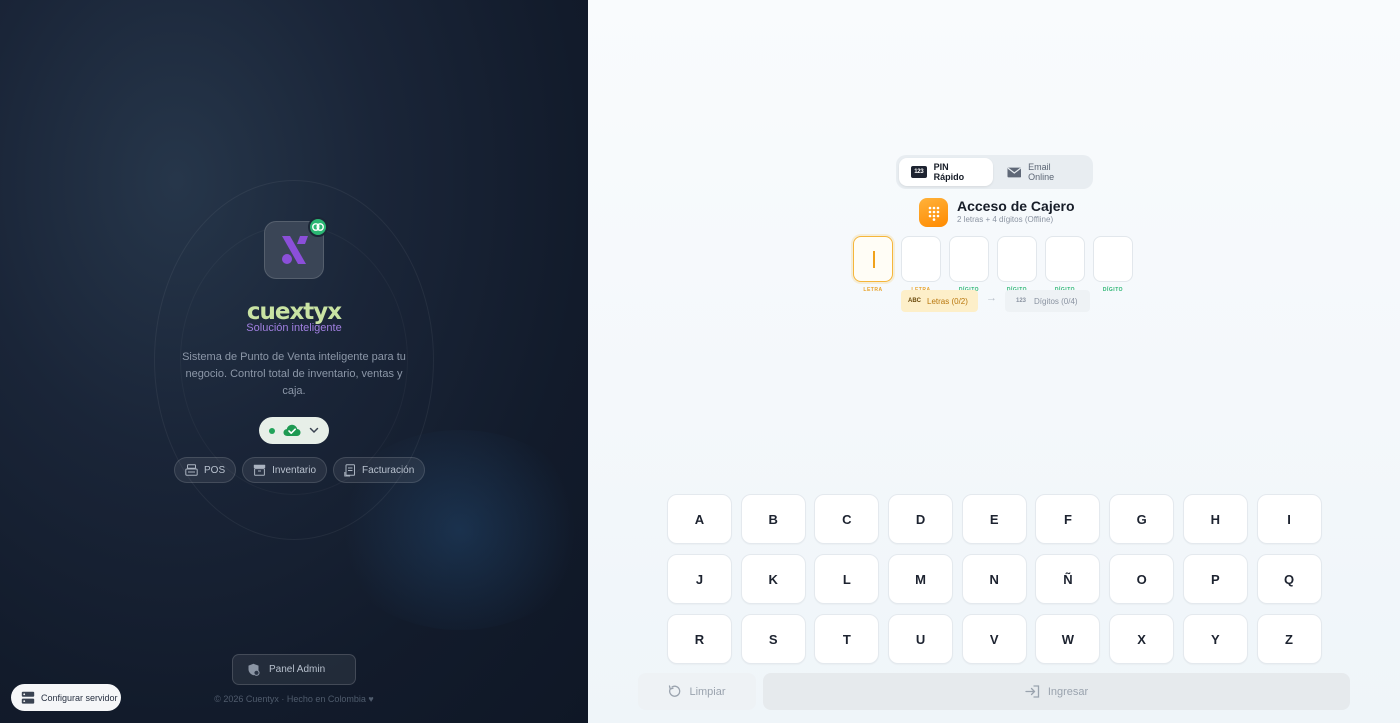 This screenshot has width=1400, height=723. Describe the element at coordinates (388, 470) in the screenshot. I see `module-chip-label: Facturación` at that location.